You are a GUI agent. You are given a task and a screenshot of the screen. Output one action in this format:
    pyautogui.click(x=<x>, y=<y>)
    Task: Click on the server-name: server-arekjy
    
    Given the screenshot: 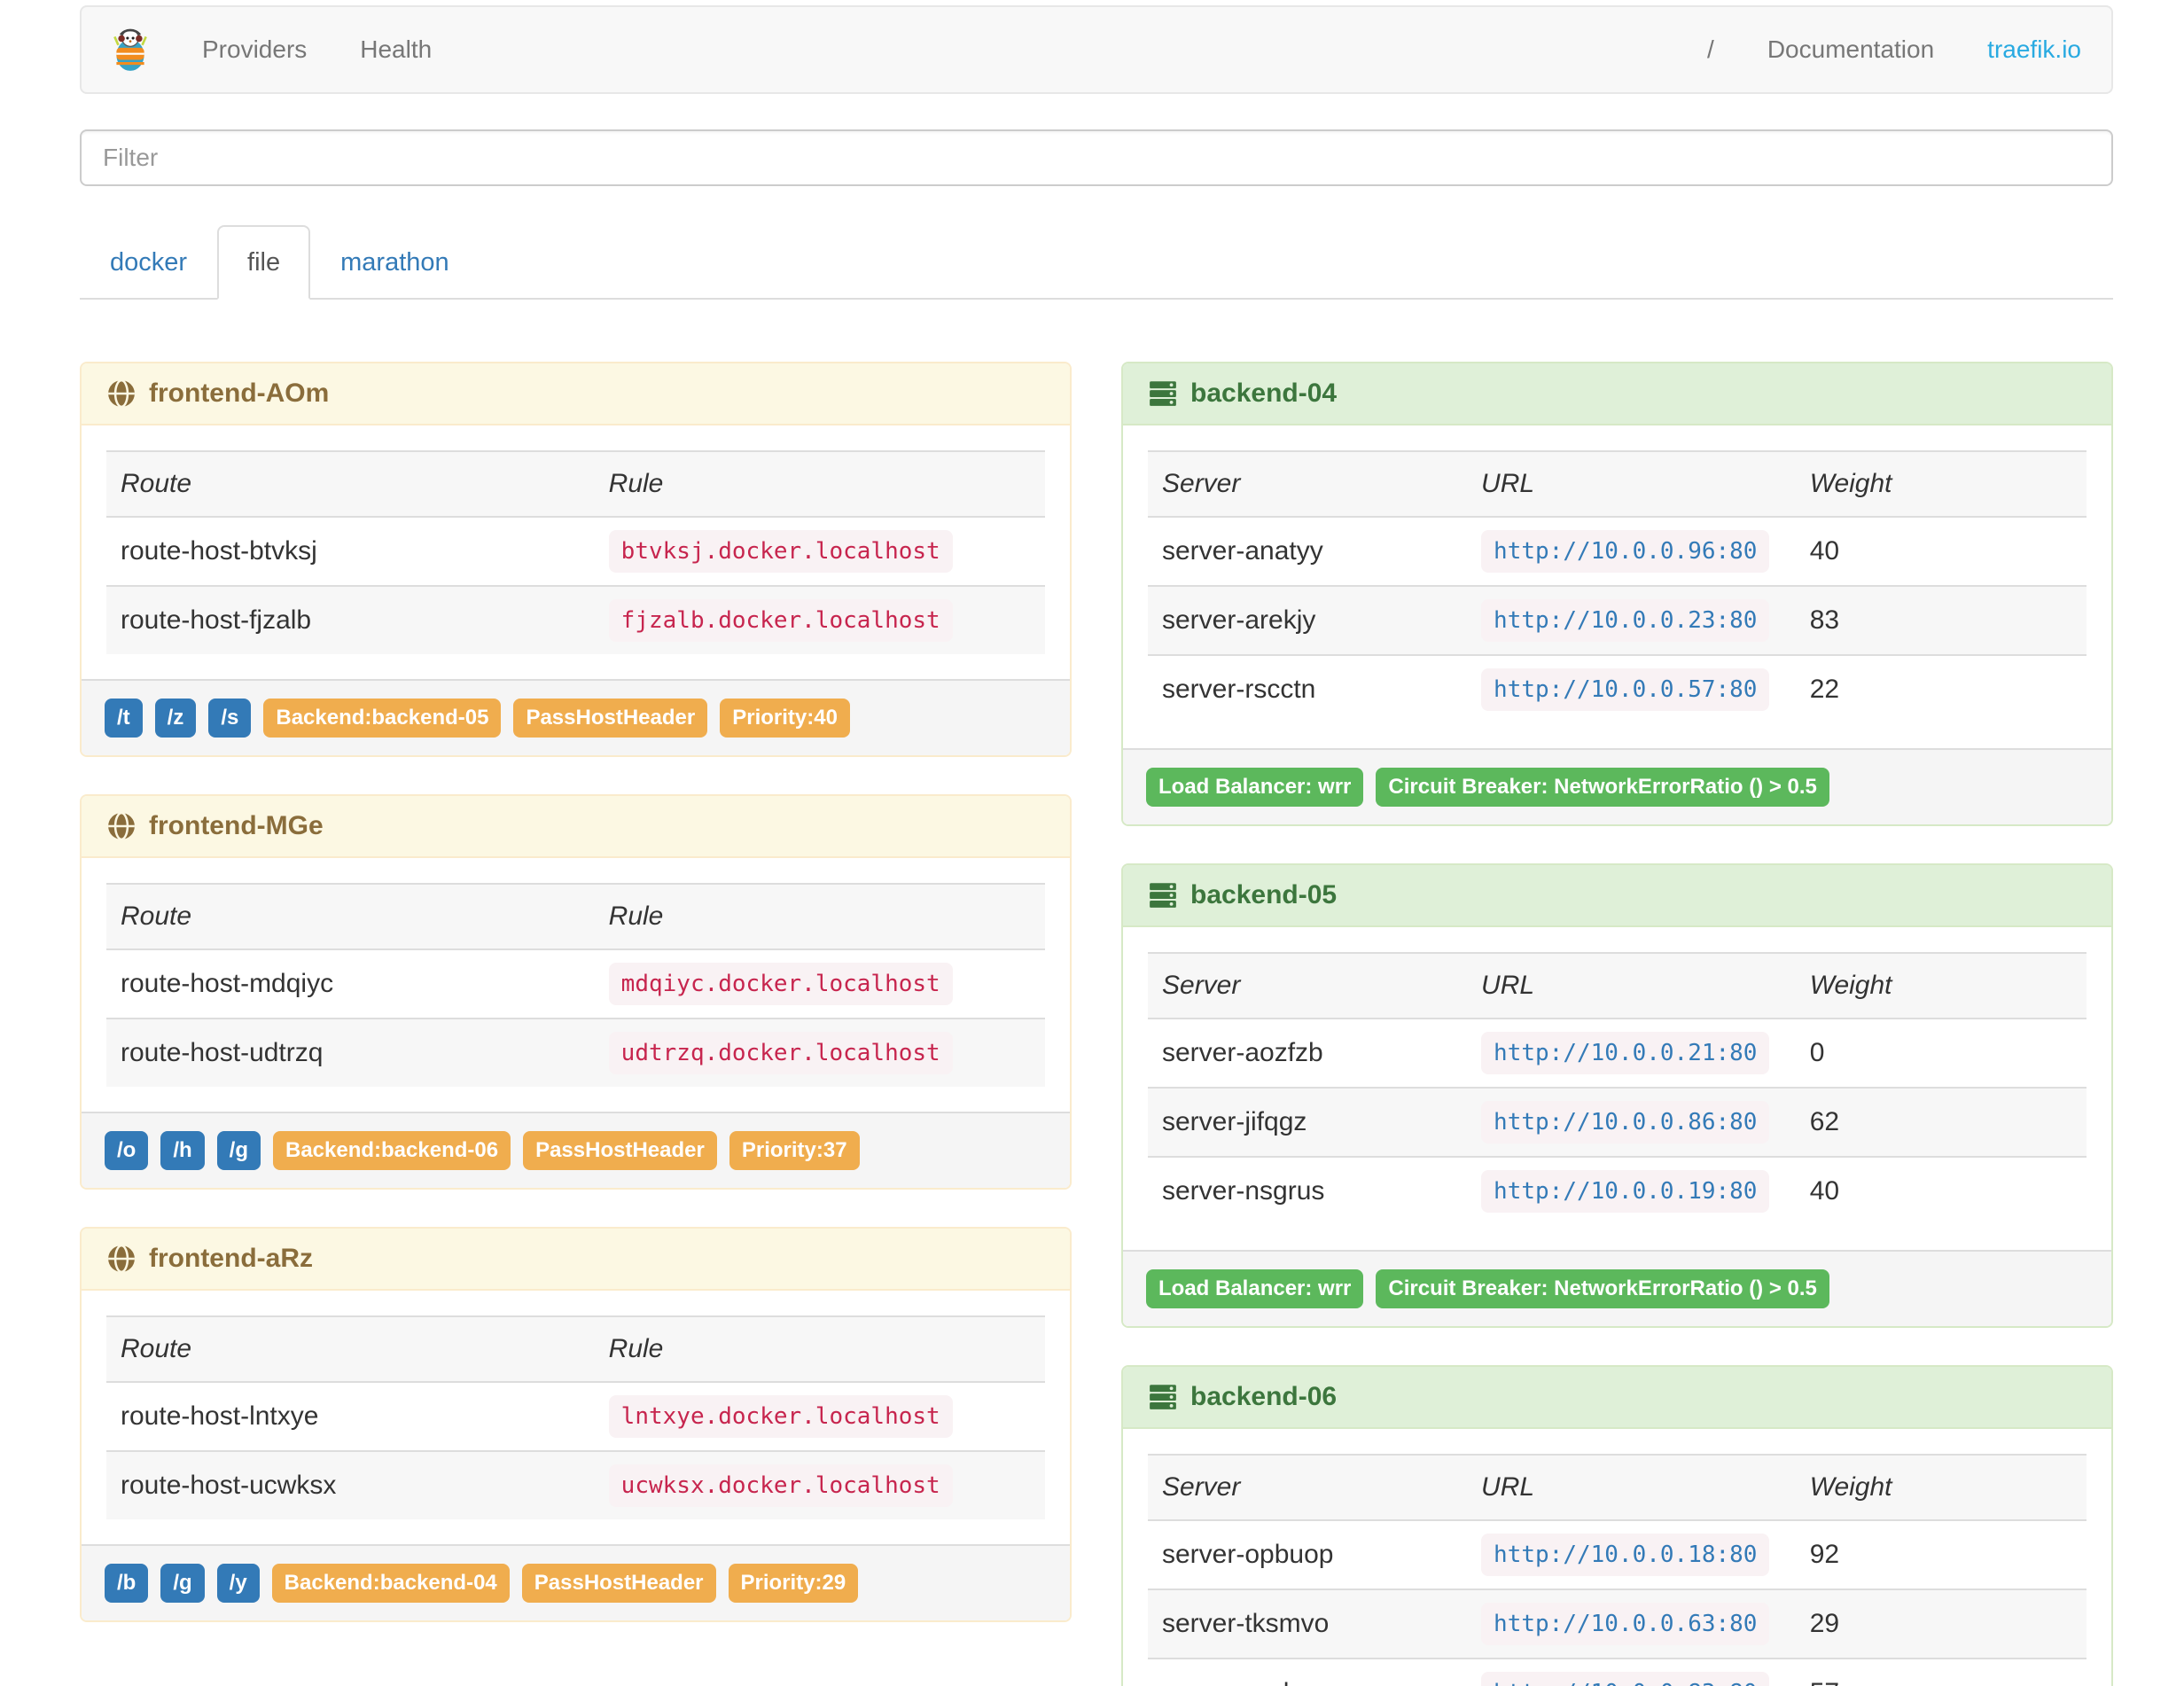 What is the action you would take?
    pyautogui.click(x=1308, y=620)
    